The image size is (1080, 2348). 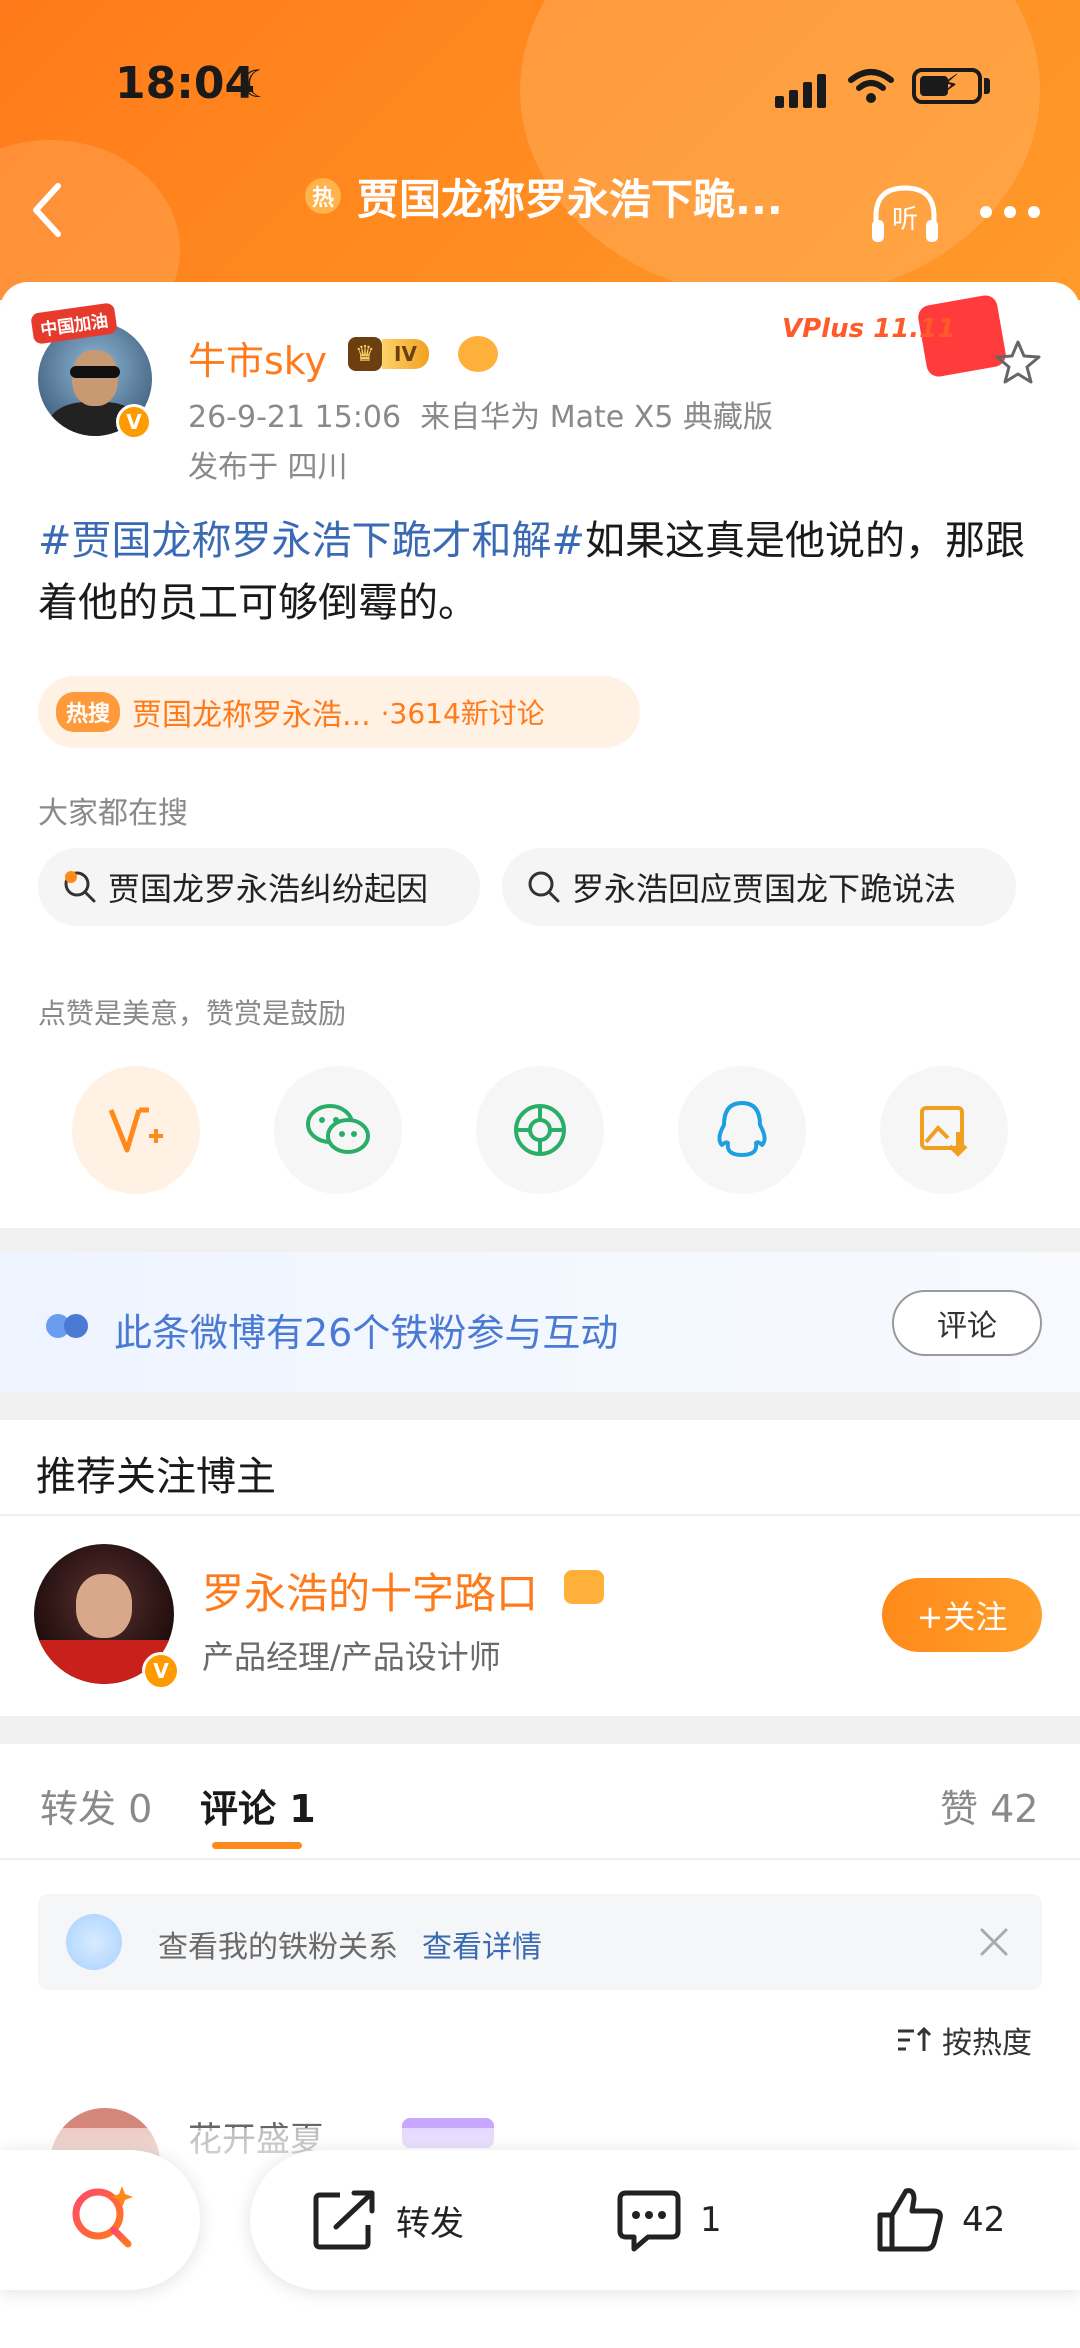 What do you see at coordinates (801, 90) in the screenshot?
I see `cellular-signal-icon` at bounding box center [801, 90].